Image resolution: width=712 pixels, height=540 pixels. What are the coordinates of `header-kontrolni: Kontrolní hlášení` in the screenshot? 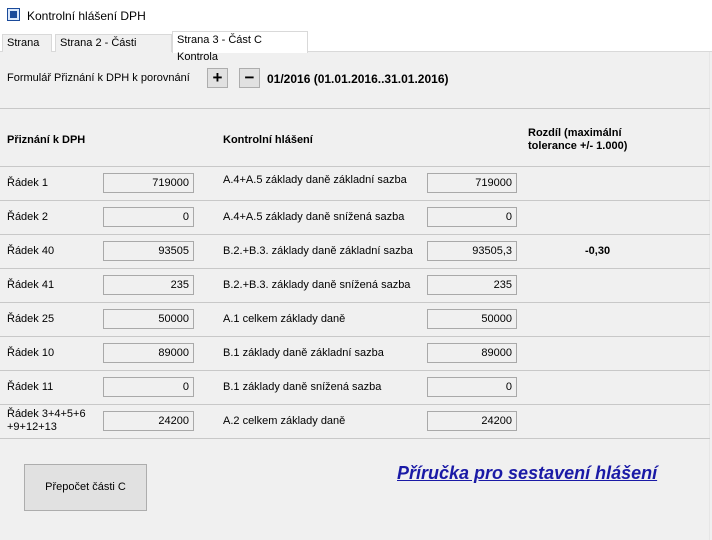 It's located at (268, 140).